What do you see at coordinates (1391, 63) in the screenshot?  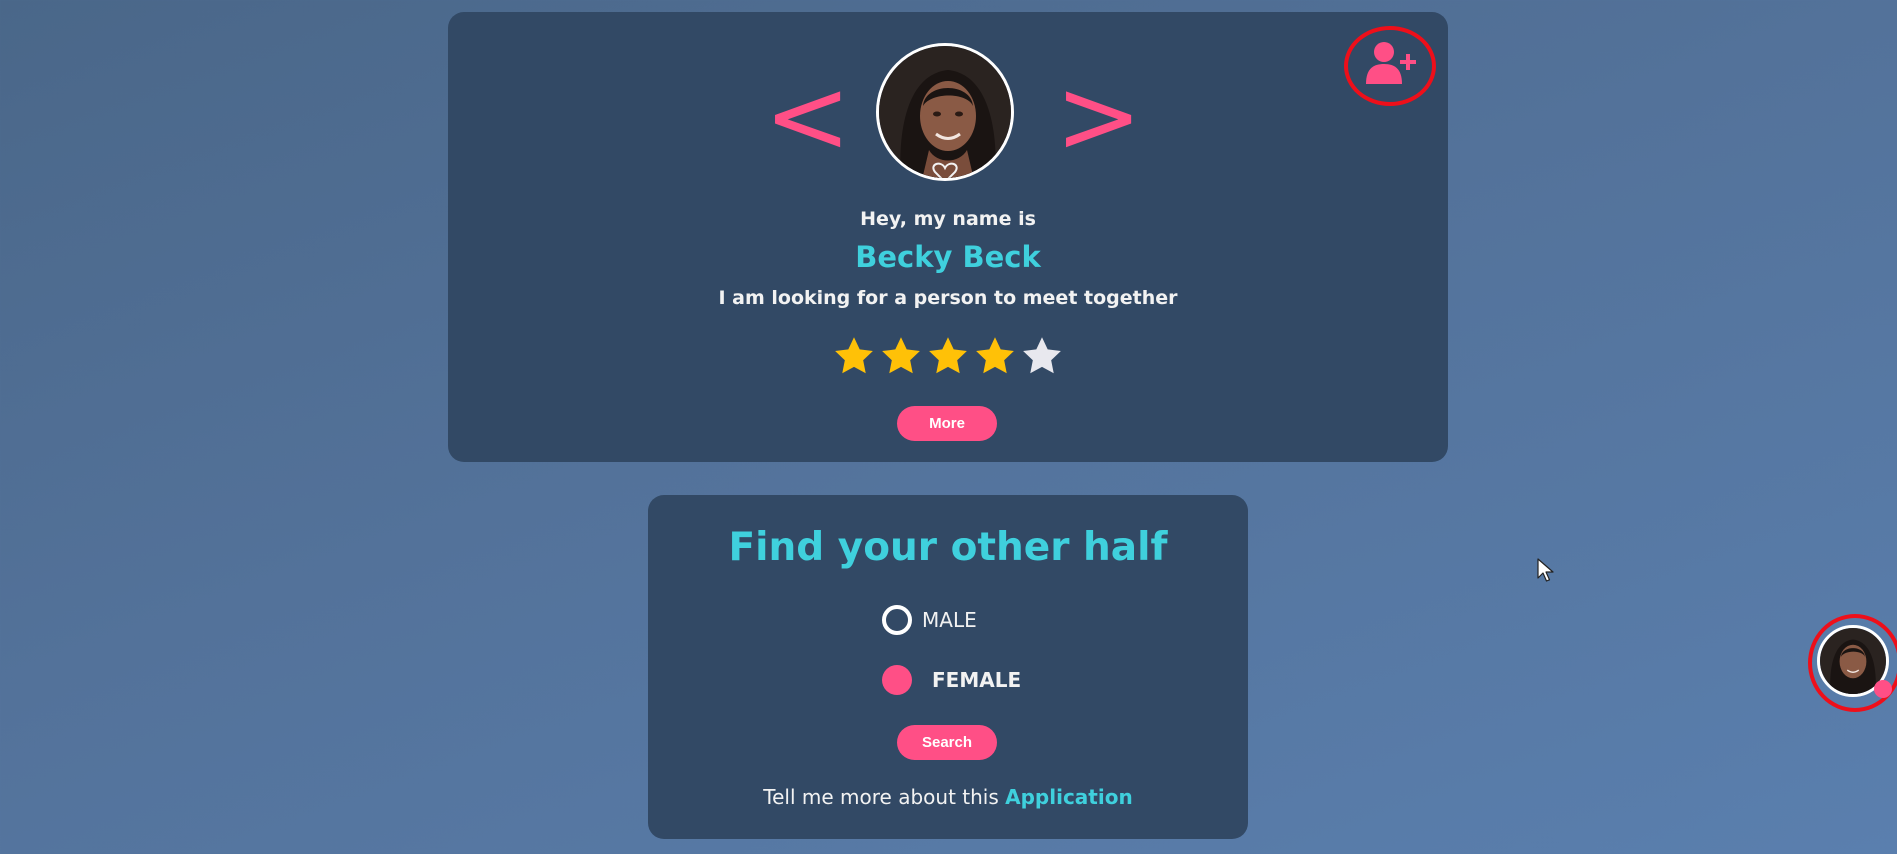 I see `user-plus-icon` at bounding box center [1391, 63].